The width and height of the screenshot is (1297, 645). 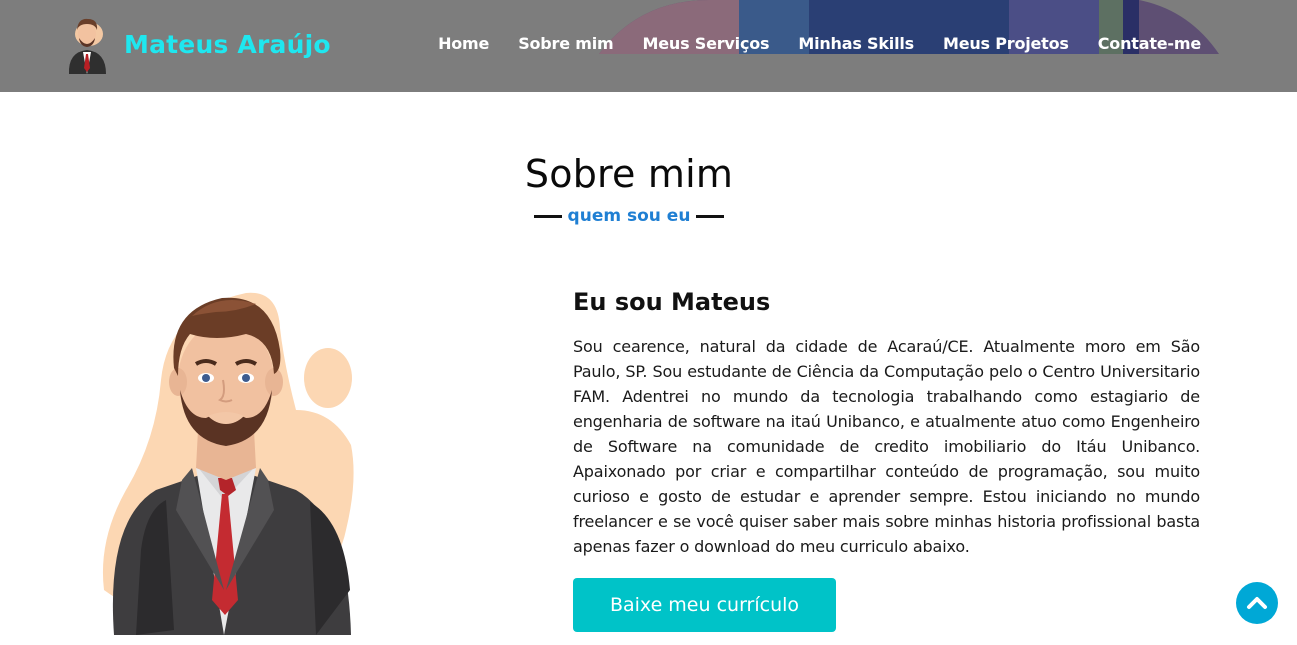 I want to click on nav-link-skills: Minhas Skills, so click(x=856, y=43).